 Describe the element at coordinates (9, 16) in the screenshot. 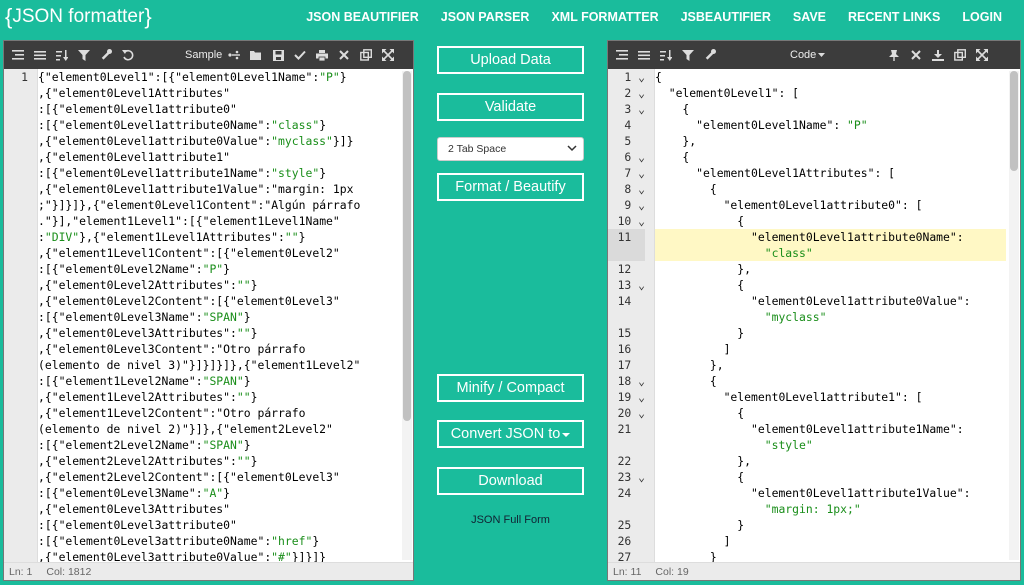

I see `logo-brace-open: {` at that location.